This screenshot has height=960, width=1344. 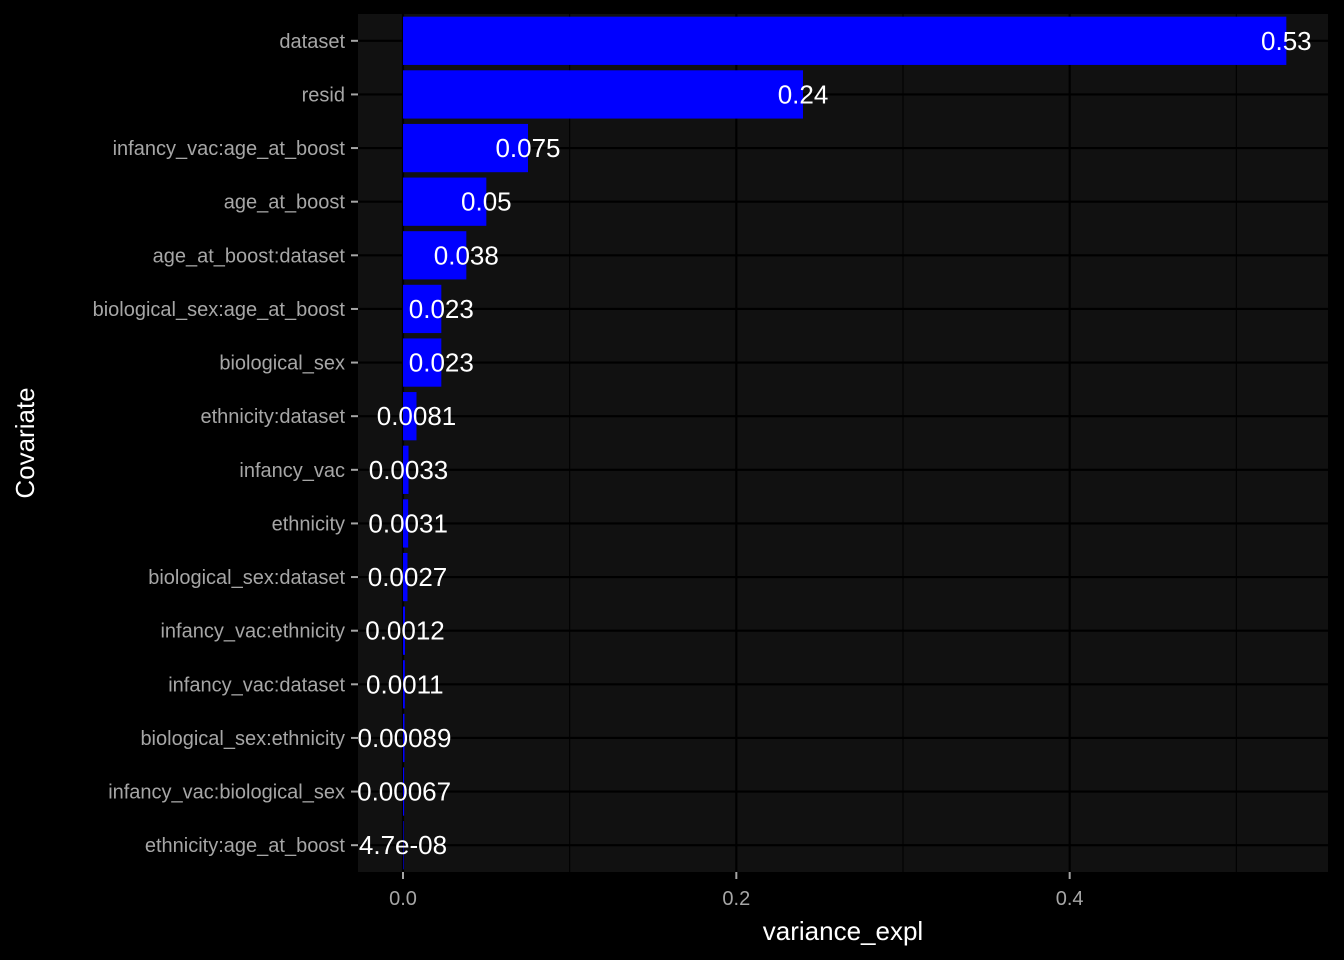 I want to click on data-label: 0.00067, so click(x=404, y=792).